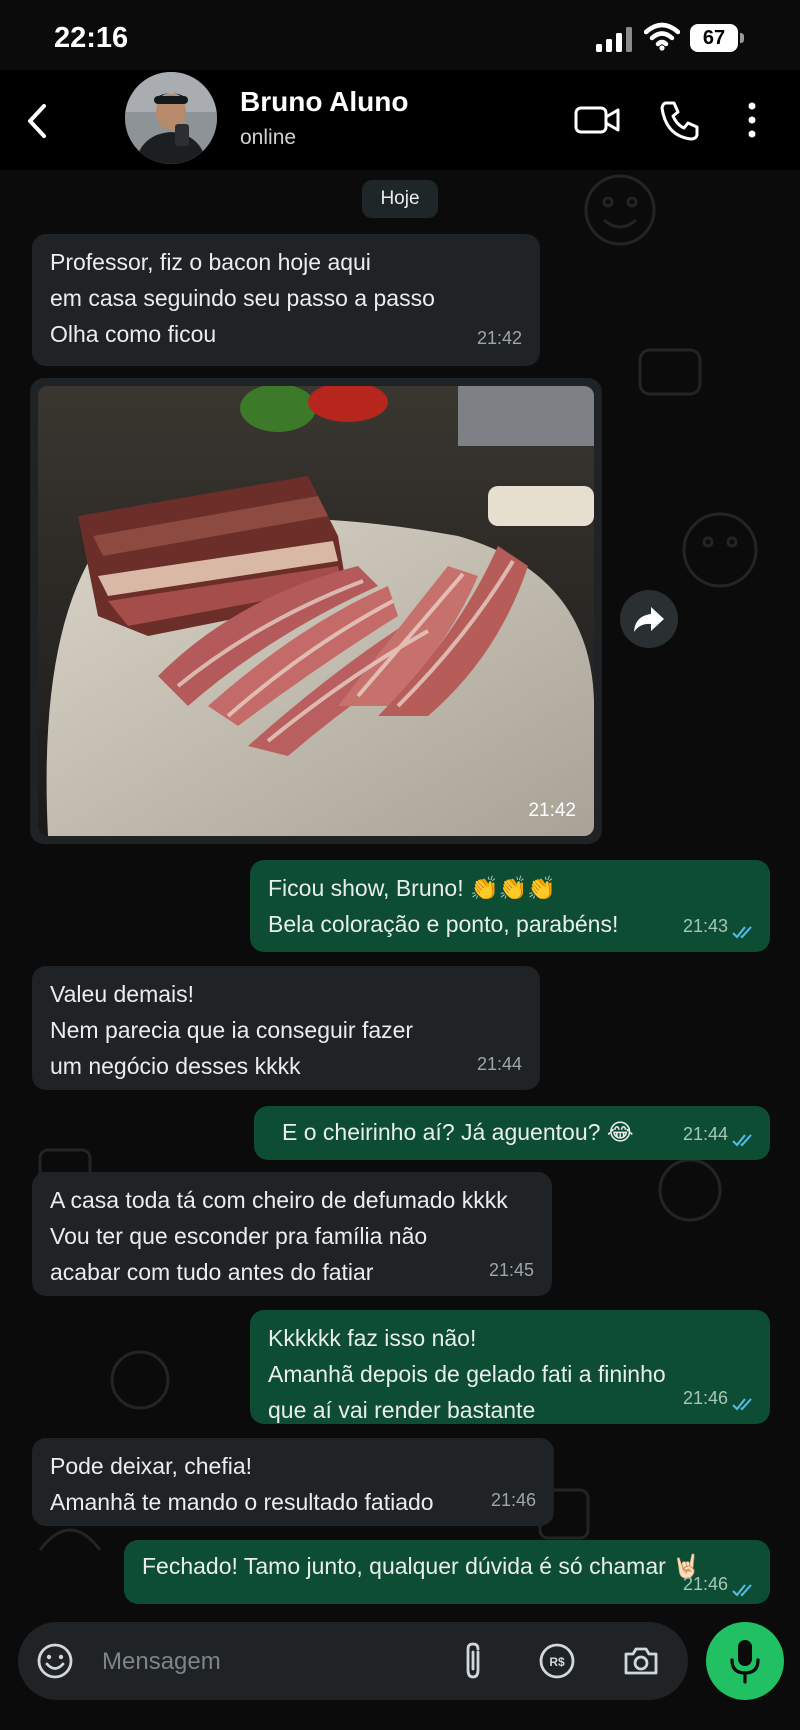 The image size is (800, 1730). What do you see at coordinates (38, 121) in the screenshot?
I see `back-arrow-icon` at bounding box center [38, 121].